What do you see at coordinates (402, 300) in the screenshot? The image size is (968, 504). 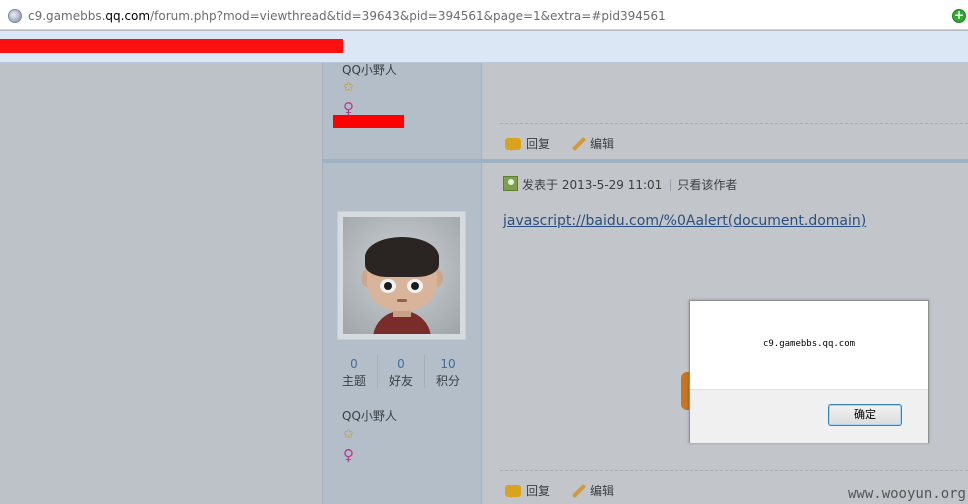 I see `avatar-mouth` at bounding box center [402, 300].